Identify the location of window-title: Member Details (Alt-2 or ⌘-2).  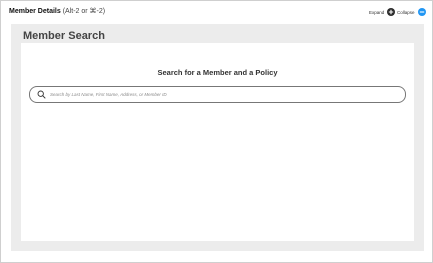
(57, 11).